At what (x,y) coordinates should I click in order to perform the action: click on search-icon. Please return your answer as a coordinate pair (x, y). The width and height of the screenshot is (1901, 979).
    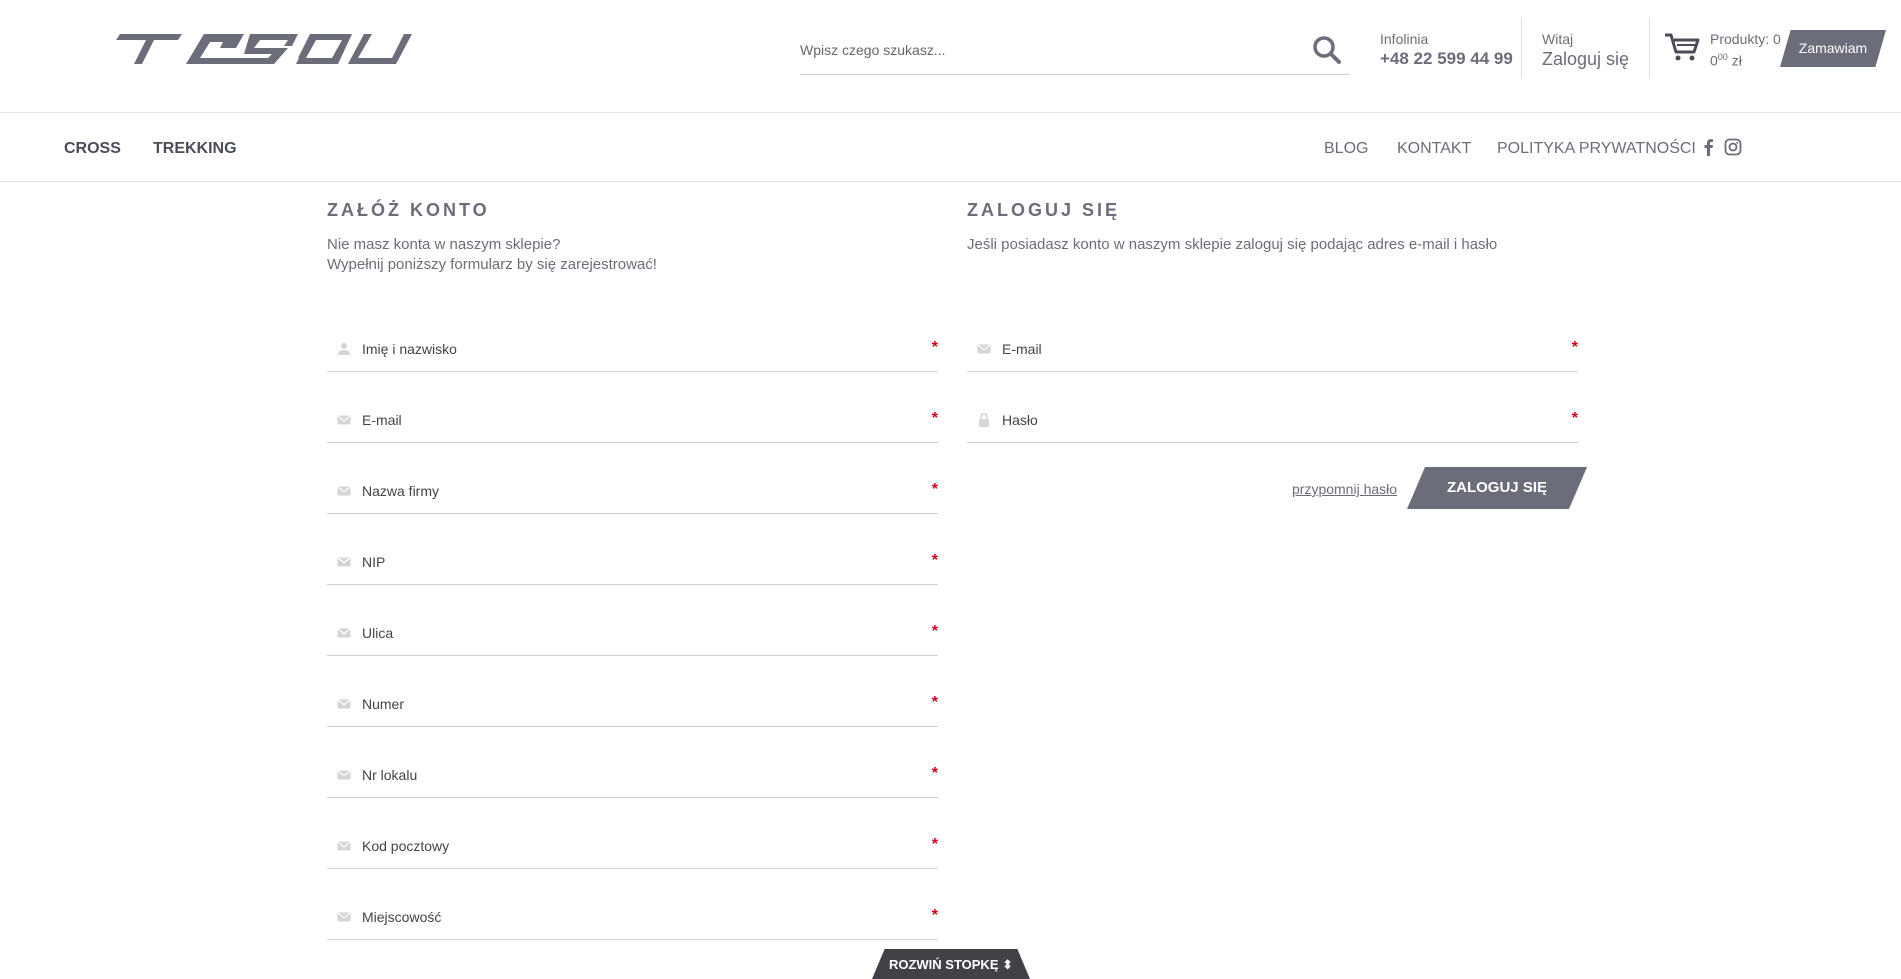
    Looking at the image, I should click on (1327, 50).